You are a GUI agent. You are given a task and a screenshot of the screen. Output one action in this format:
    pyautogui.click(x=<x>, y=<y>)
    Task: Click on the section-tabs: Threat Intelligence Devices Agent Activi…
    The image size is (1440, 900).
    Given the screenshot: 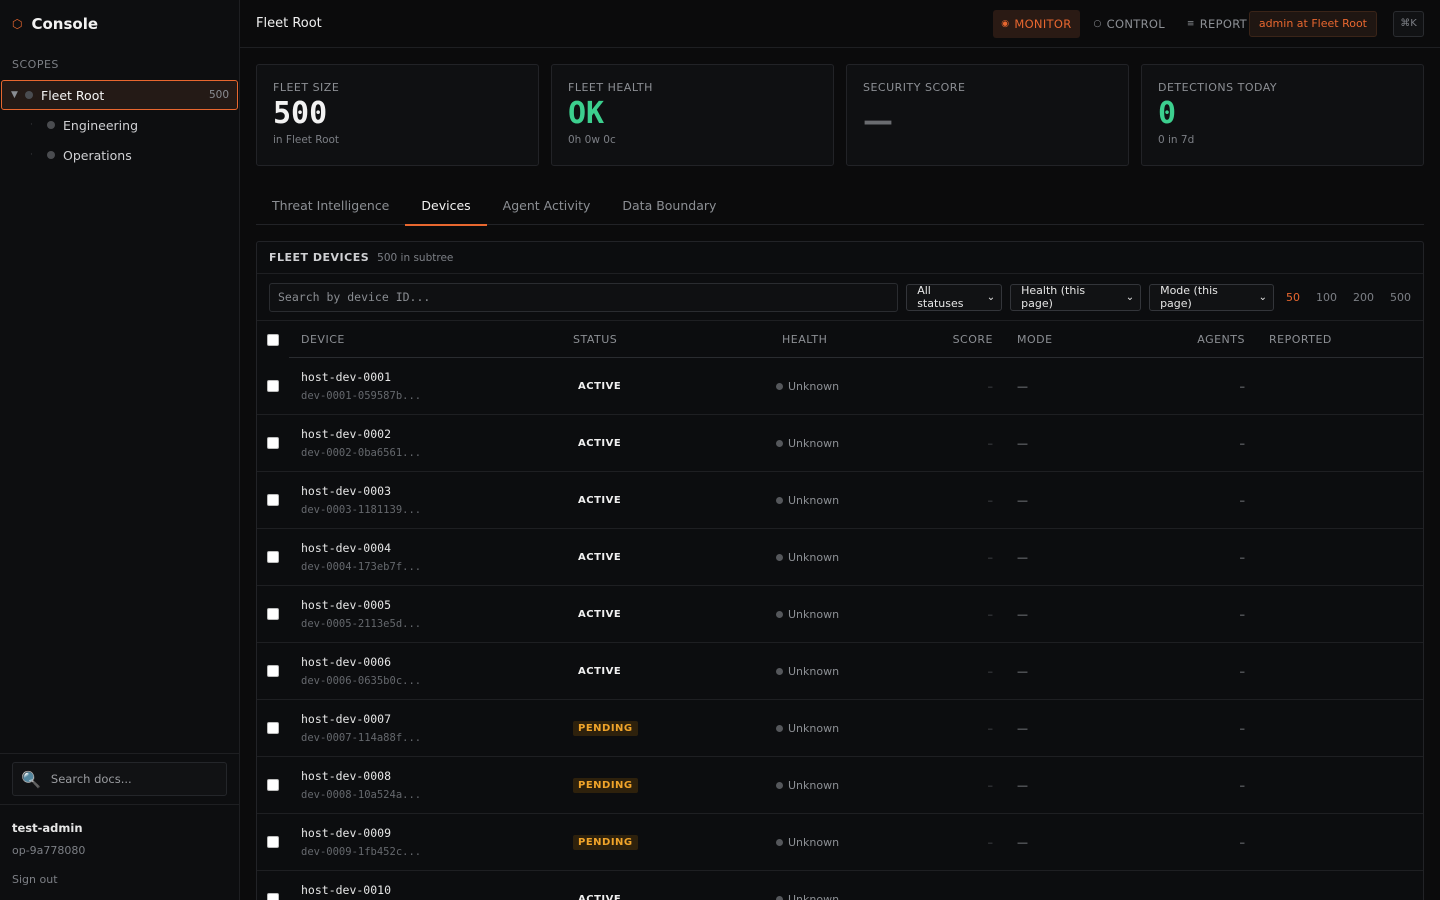 What is the action you would take?
    pyautogui.click(x=840, y=206)
    